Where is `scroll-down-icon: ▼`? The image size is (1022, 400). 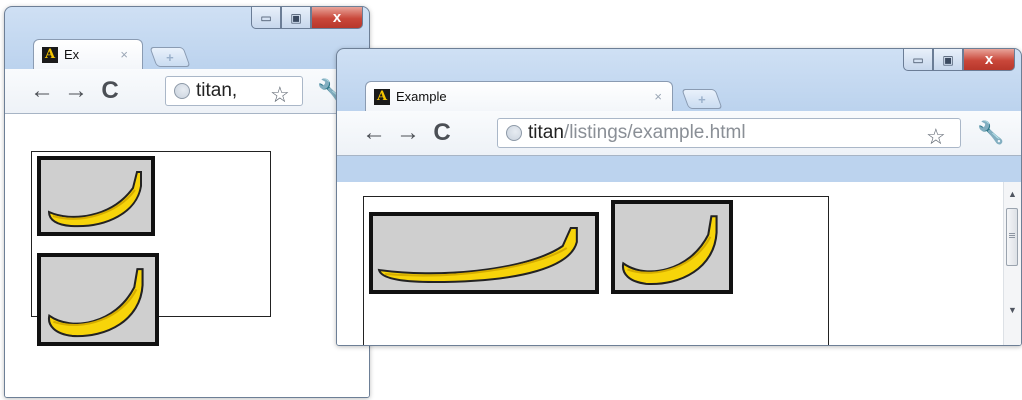
scroll-down-icon: ▼ is located at coordinates (1012, 310).